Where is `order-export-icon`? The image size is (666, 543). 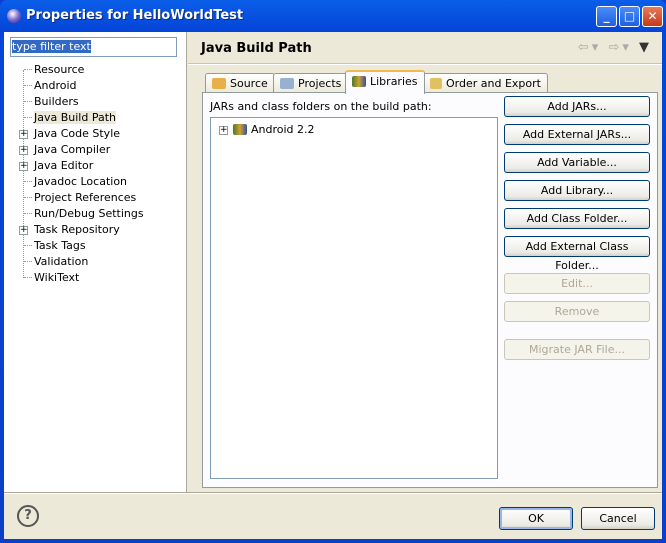 order-export-icon is located at coordinates (436, 83).